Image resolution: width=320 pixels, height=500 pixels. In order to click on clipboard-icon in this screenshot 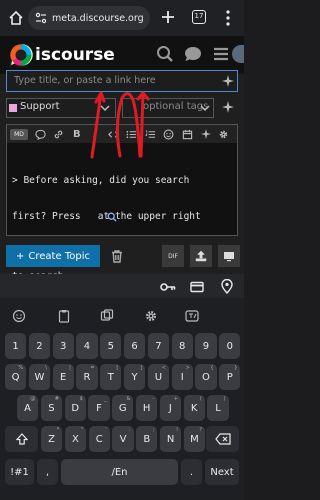, I will do `click(64, 316)`.